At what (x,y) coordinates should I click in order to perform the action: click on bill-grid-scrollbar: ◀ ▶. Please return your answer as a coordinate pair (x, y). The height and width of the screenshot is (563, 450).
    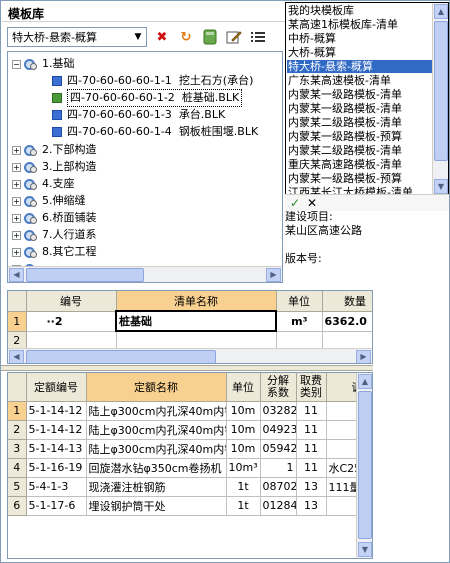
    Looking at the image, I should click on (190, 355).